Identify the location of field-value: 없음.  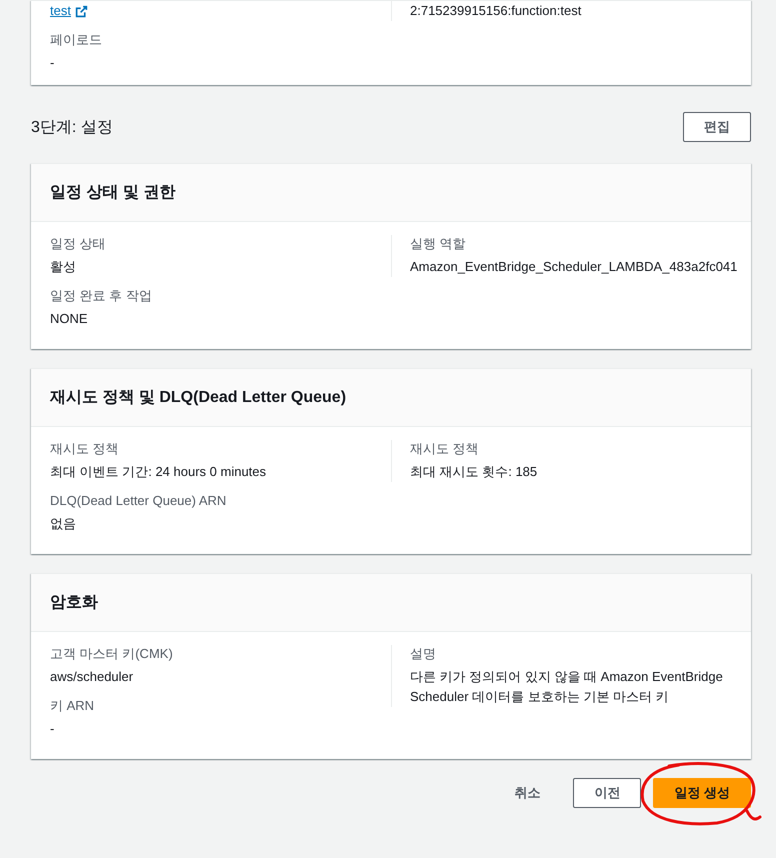
(63, 524).